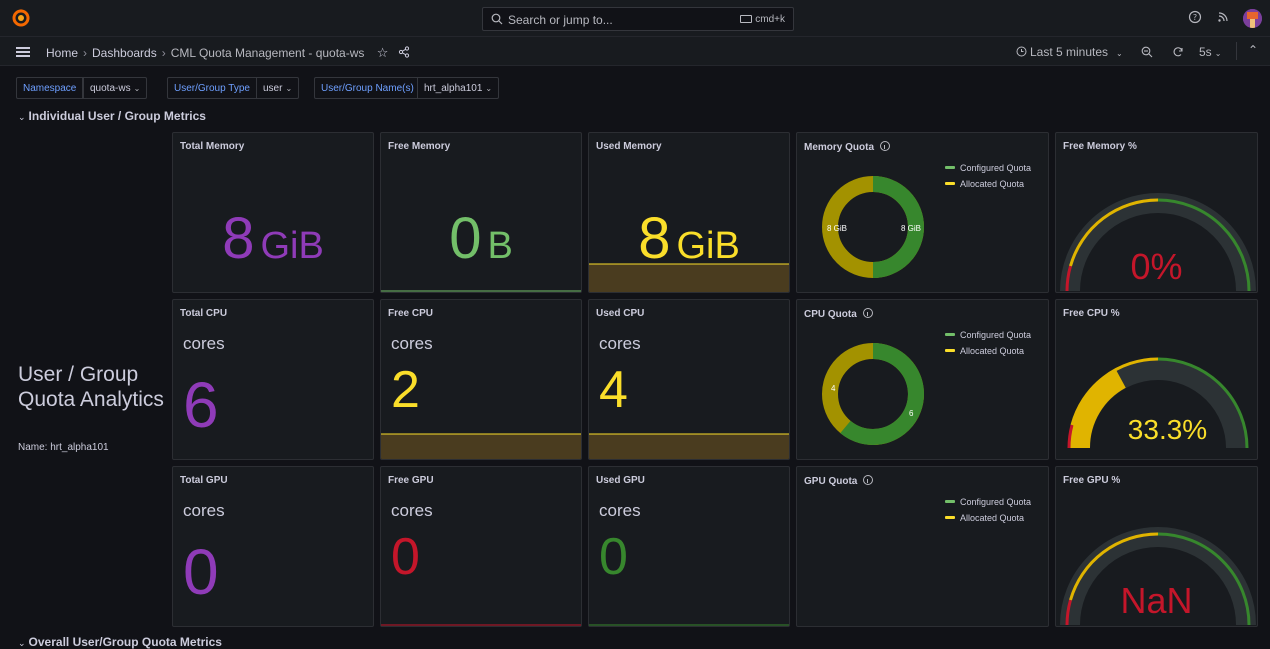 The height and width of the screenshot is (649, 1270). I want to click on panel-title: Memory Quota, so click(847, 147).